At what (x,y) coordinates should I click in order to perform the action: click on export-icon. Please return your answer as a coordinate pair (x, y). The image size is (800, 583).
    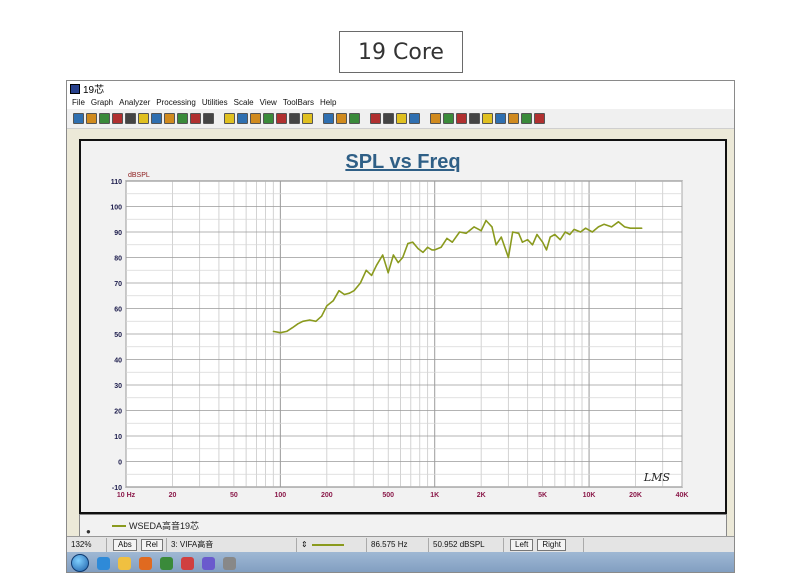
    Looking at the image, I should click on (169, 118).